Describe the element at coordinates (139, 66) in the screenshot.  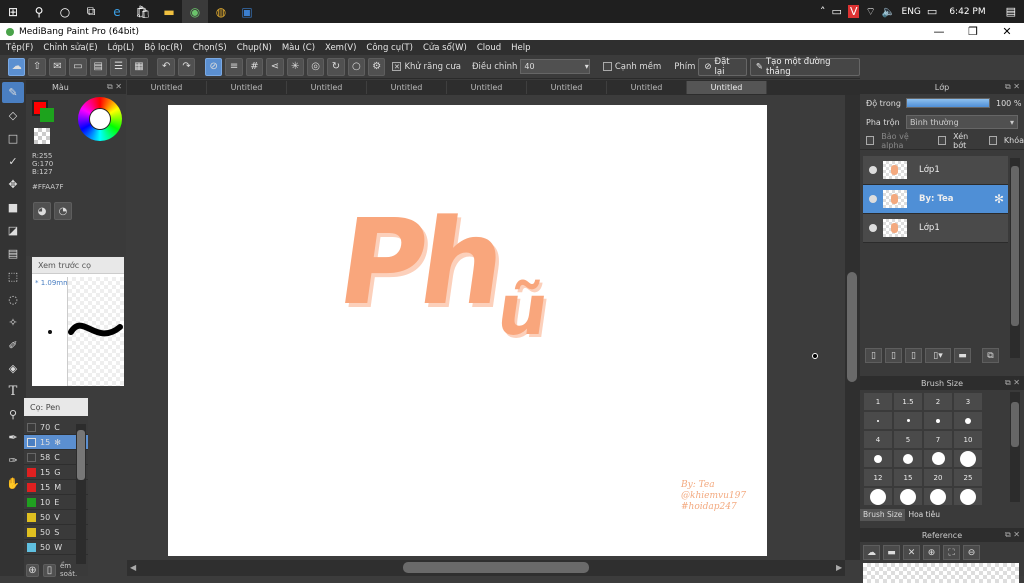
I see `grid-icon: ▦` at that location.